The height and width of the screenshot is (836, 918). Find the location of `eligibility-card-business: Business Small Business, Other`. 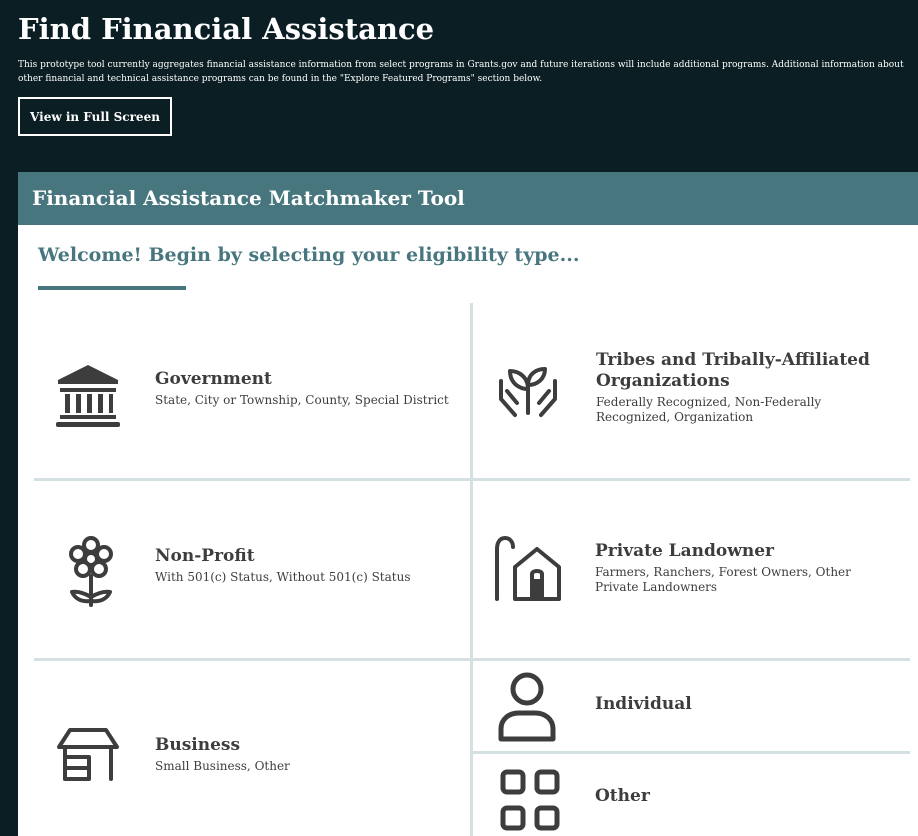

eligibility-card-business: Business Small Business, Other is located at coordinates (244, 748).